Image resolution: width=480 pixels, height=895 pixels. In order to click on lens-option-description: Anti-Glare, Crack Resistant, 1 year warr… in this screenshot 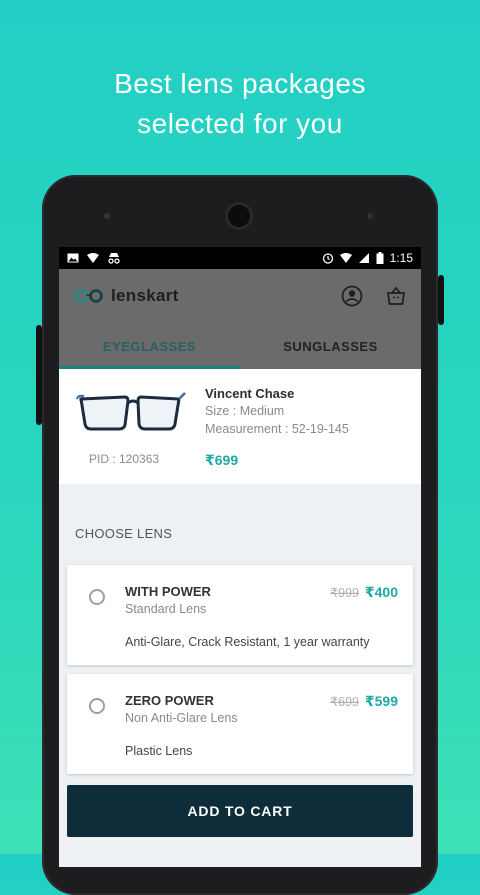, I will do `click(247, 642)`.